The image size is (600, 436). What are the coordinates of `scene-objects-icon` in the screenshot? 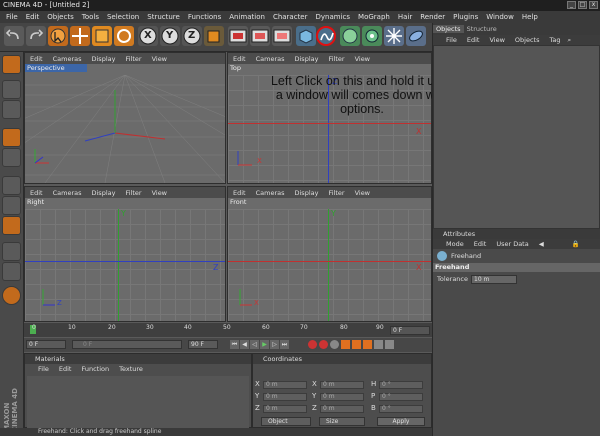 It's located at (394, 36).